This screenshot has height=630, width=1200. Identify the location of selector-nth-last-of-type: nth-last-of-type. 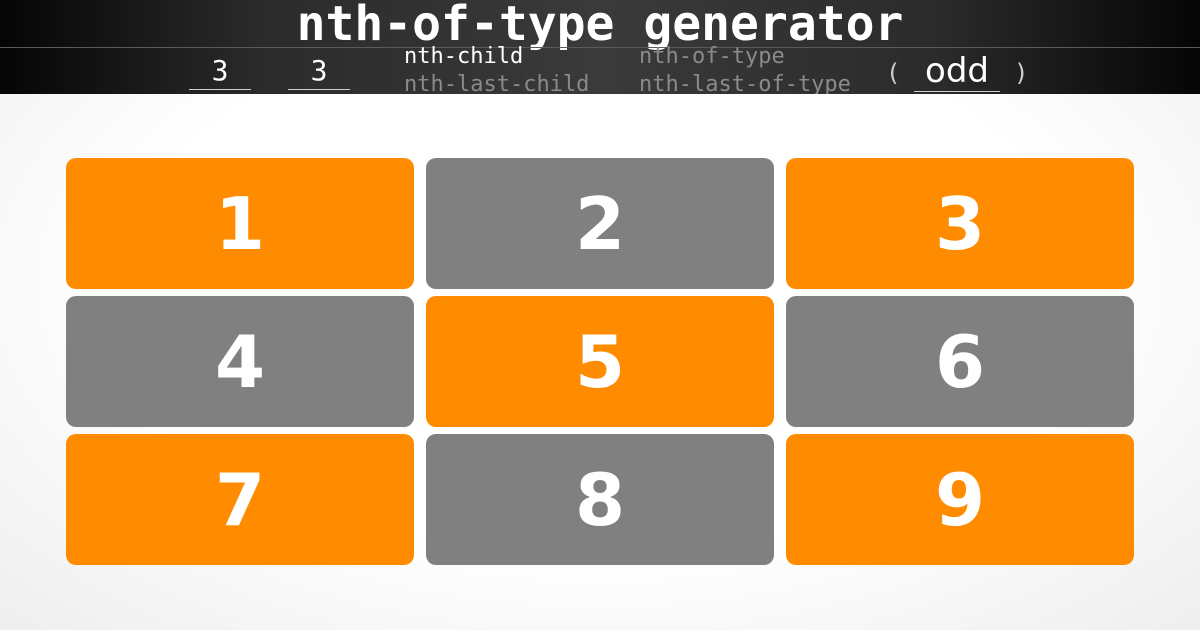
(745, 83).